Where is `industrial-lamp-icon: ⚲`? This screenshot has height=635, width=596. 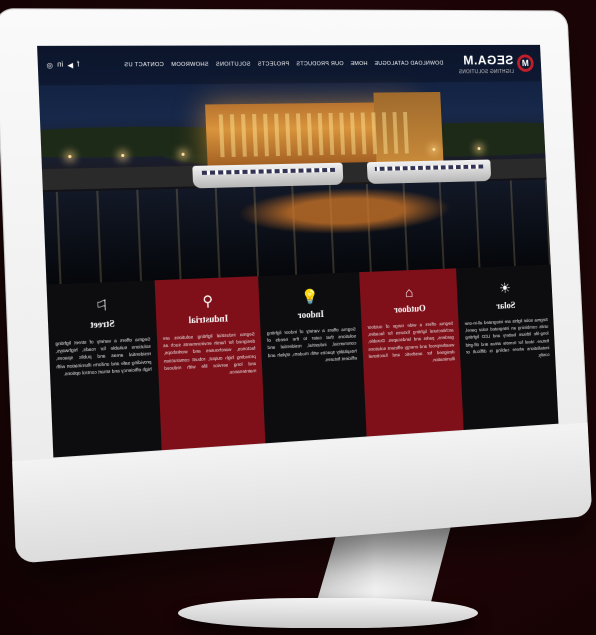
industrial-lamp-icon: ⚲ is located at coordinates (207, 301).